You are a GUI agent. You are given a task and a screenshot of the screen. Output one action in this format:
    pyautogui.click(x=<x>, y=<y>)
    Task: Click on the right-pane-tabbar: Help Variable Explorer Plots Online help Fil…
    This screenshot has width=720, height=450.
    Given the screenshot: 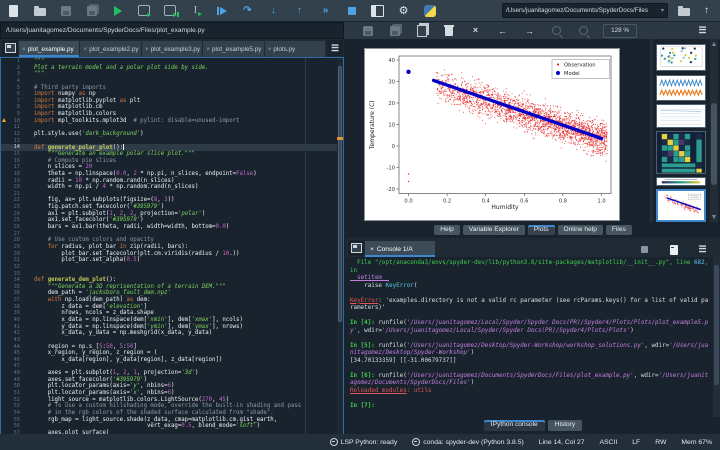 What is the action you would take?
    pyautogui.click(x=533, y=230)
    